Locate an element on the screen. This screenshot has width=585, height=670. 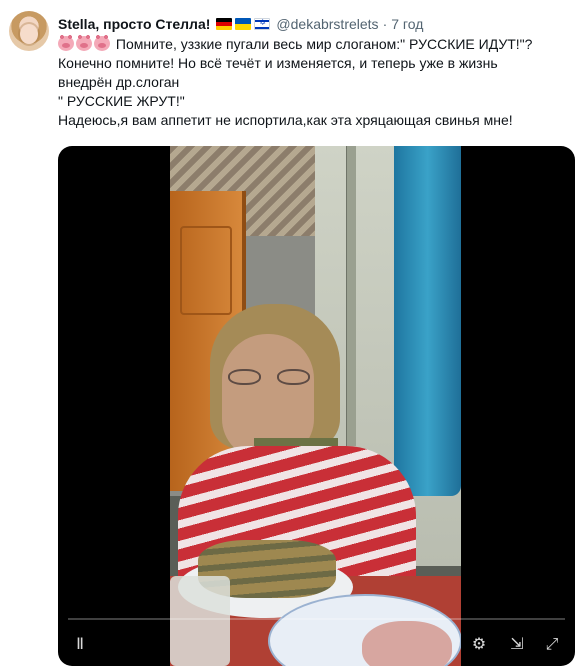
israel-flag-icon is located at coordinates (262, 24).